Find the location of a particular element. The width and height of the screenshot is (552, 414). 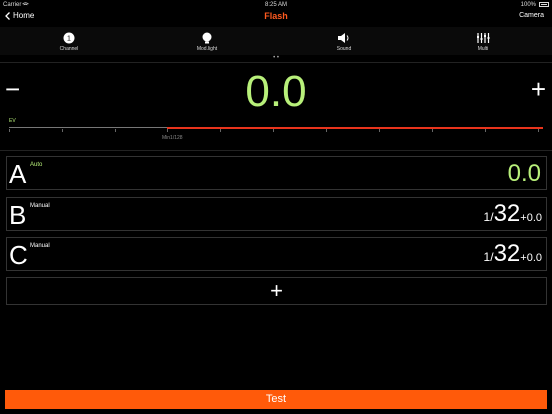

multi-flash-icon is located at coordinates (483, 38).